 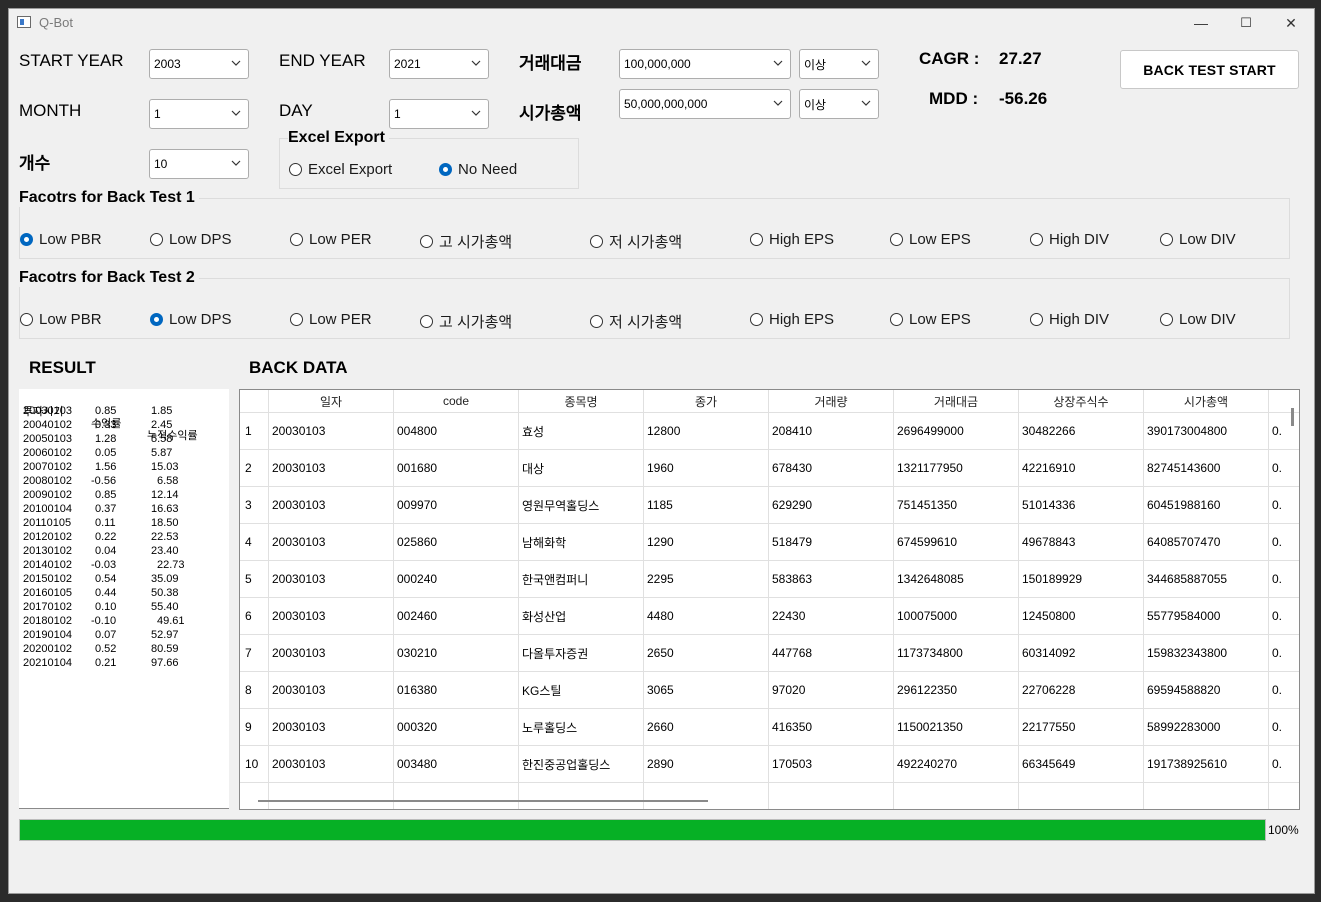 I want to click on table-cell: 82745143600, so click(x=1206, y=468).